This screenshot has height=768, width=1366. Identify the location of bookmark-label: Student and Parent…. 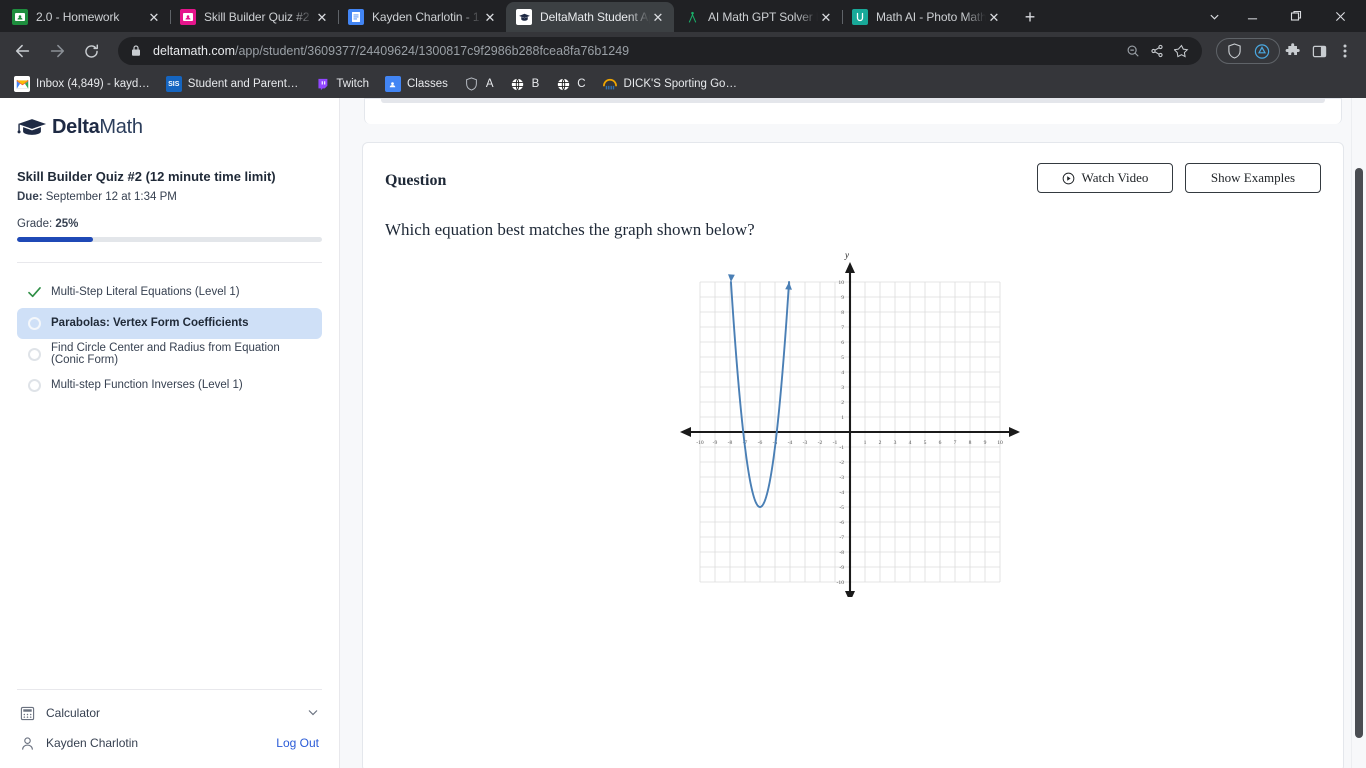
(243, 84).